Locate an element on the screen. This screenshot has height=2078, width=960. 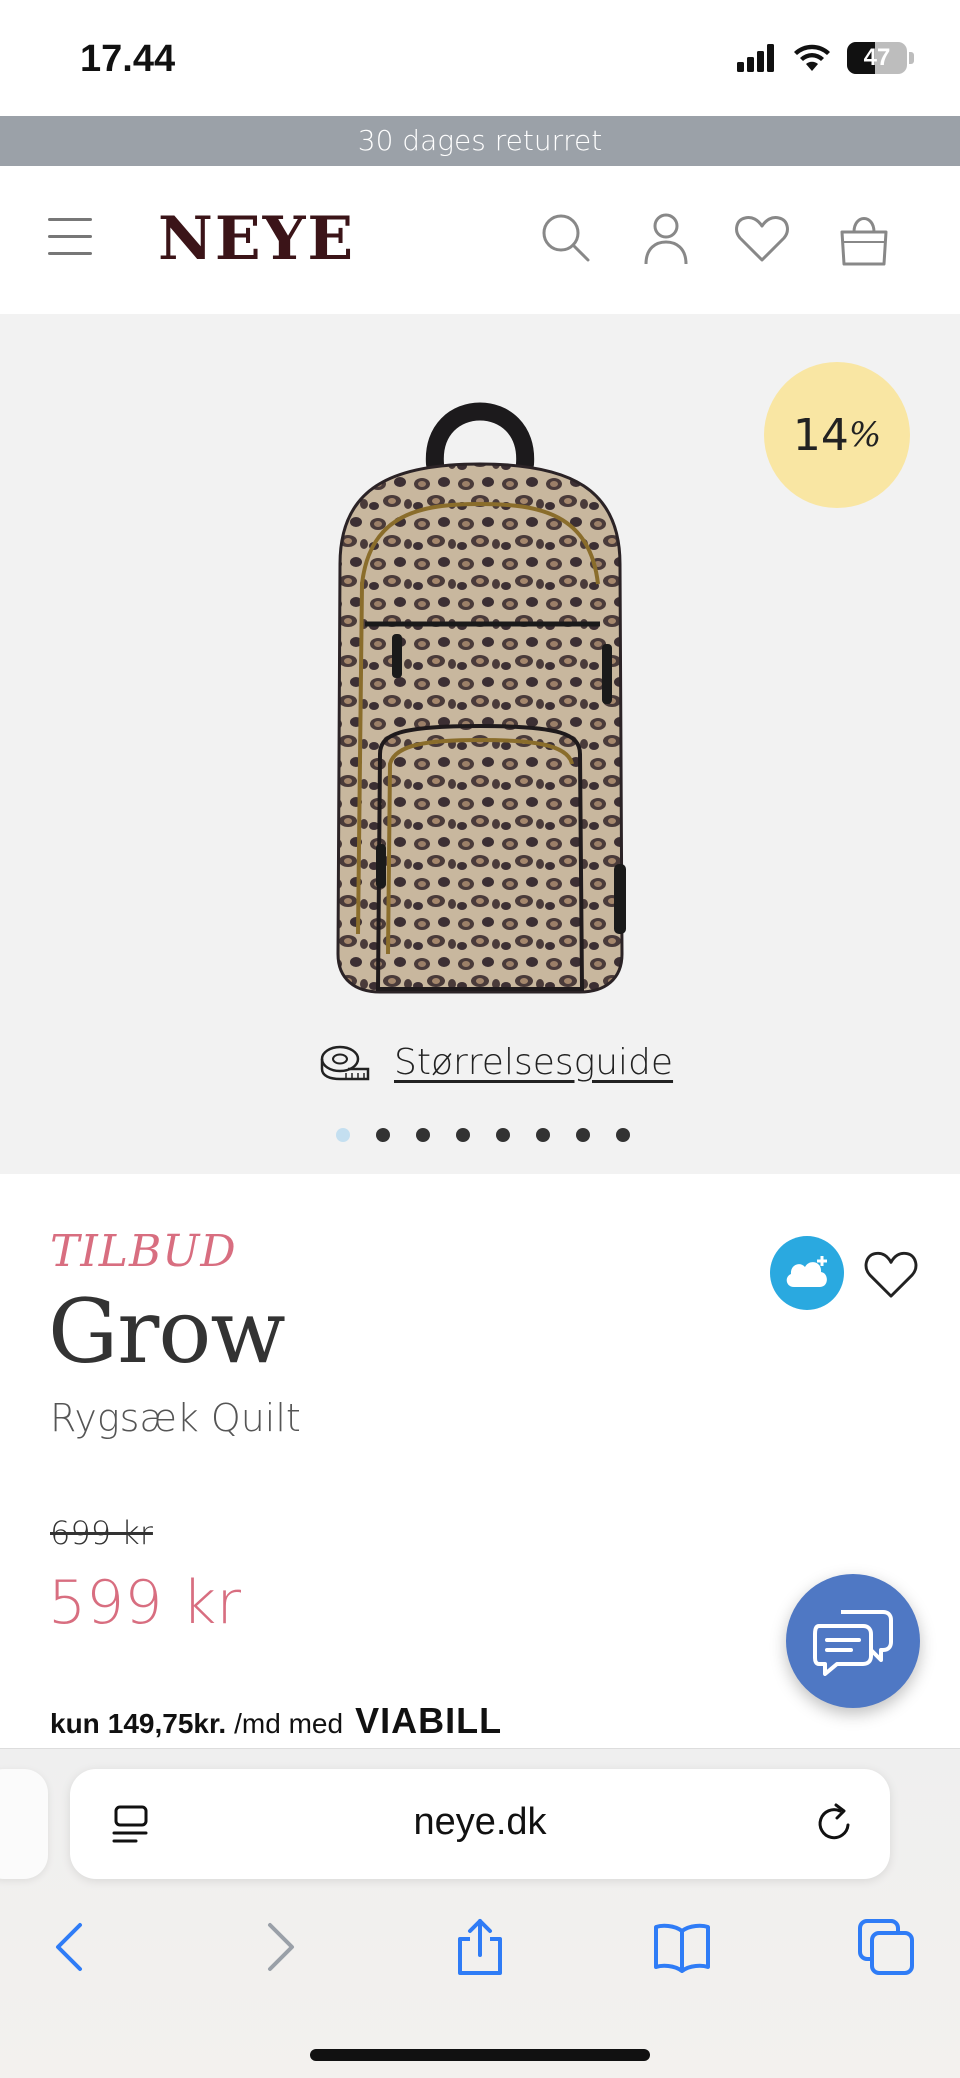
installment-prefix: kun is located at coordinates (75, 1723).